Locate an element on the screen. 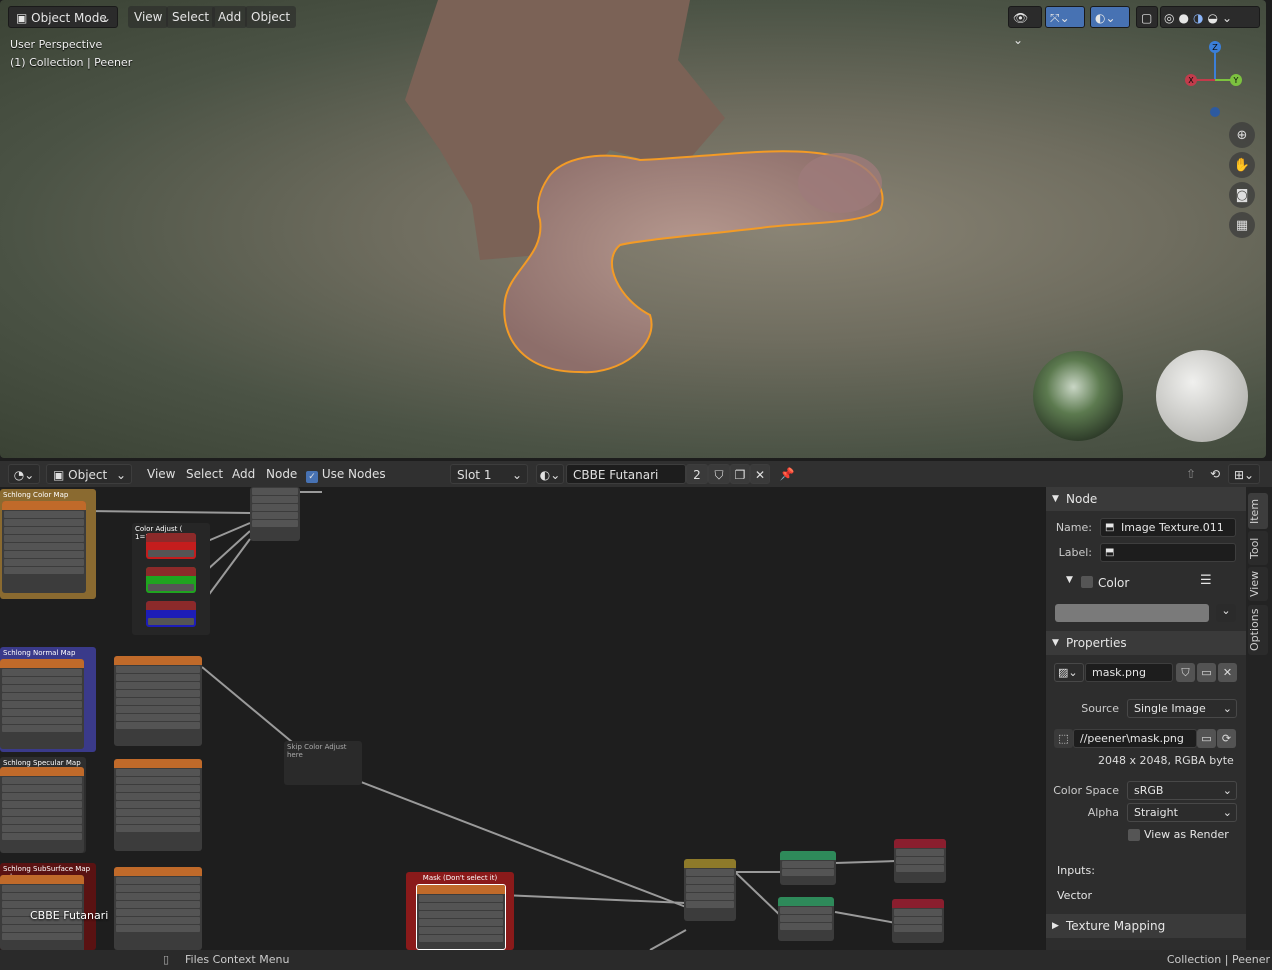 This screenshot has height=970, width=1272. visibility-icon: 👁⌄ is located at coordinates (1025, 26).